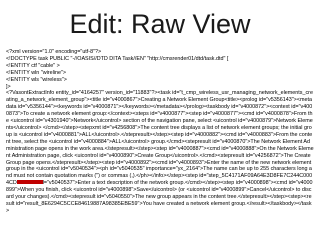 This screenshot has height=240, width=320. I want to click on page-title: Edit: Raw View, so click(160, 24).